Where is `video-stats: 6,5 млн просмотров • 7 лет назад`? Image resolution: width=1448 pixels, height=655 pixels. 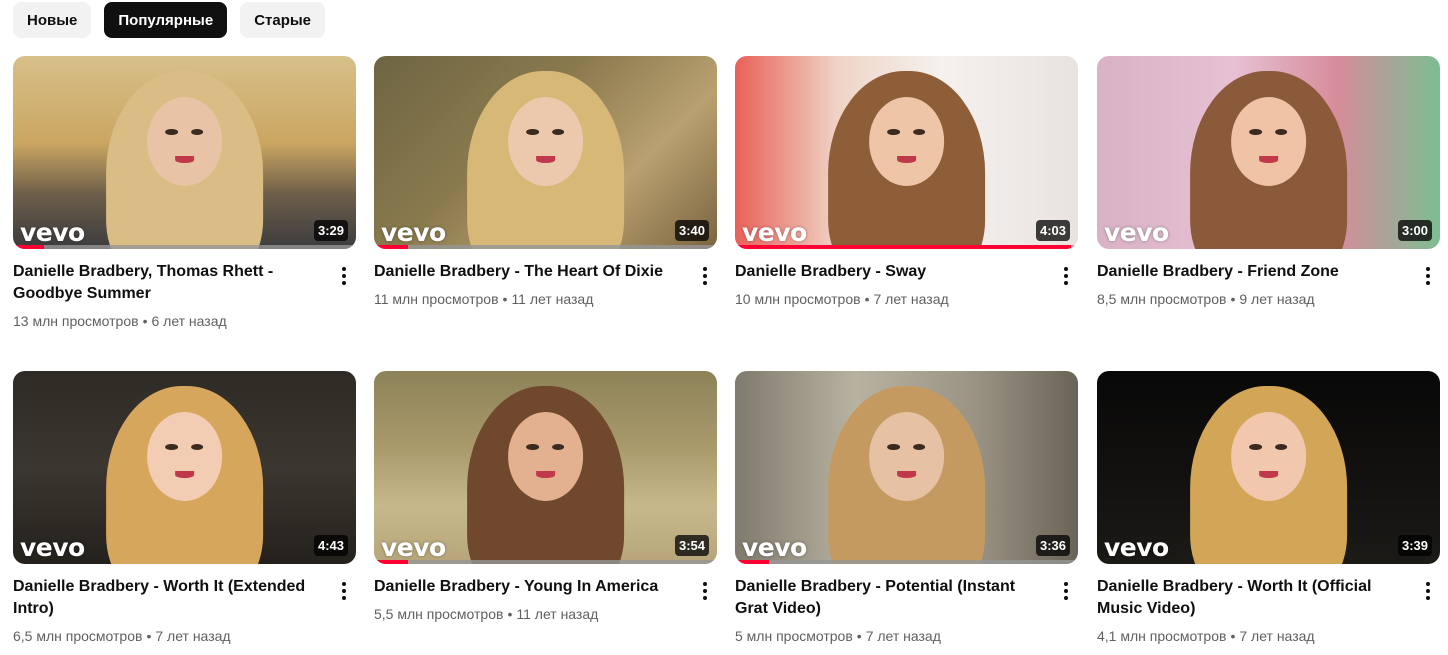 video-stats: 6,5 млн просмотров • 7 лет назад is located at coordinates (160, 636).